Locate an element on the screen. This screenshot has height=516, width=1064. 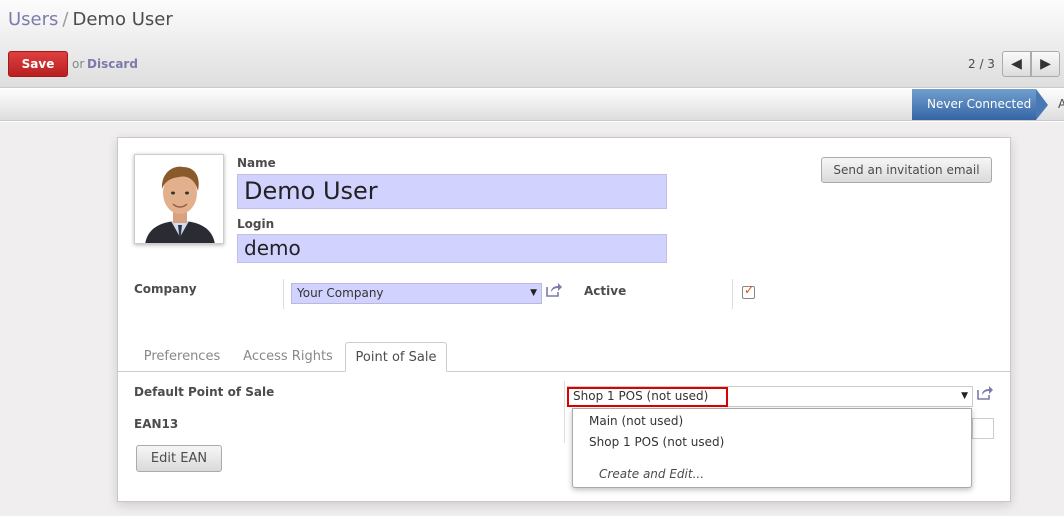
send-invitation-email-button: Send an invitation email is located at coordinates (906, 170).